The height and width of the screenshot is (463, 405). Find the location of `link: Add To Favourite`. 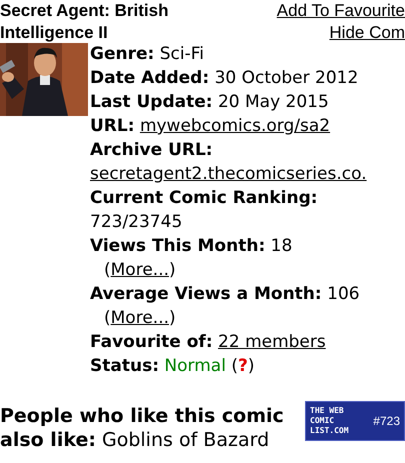

link: Add To Favourite is located at coordinates (340, 11).